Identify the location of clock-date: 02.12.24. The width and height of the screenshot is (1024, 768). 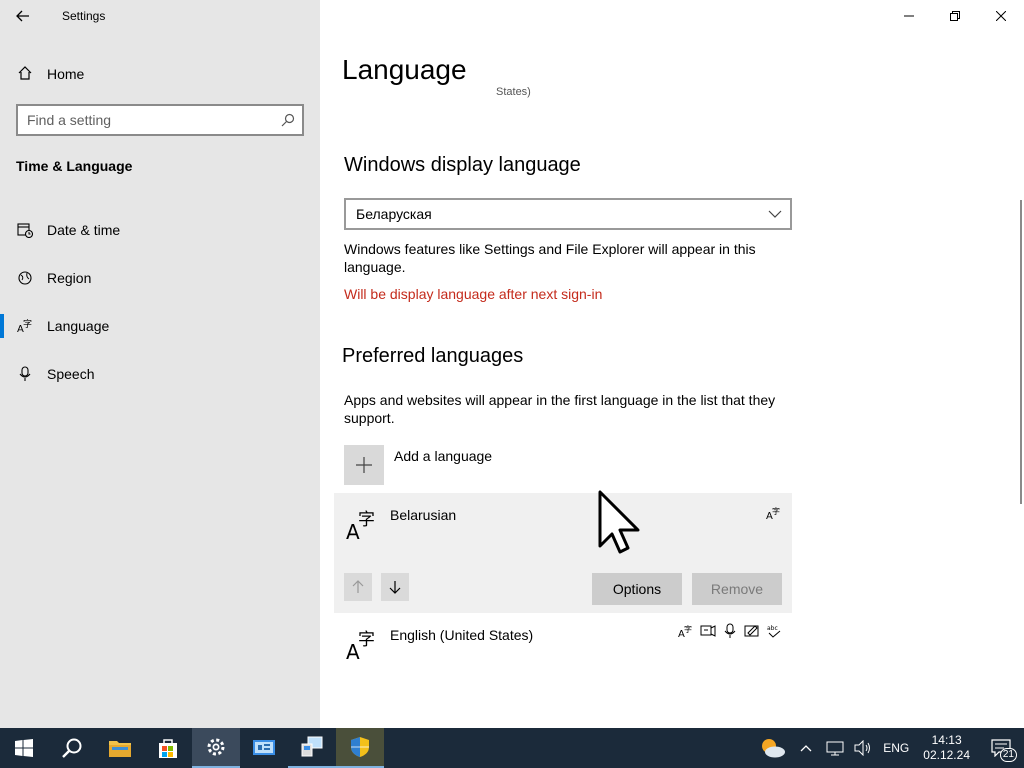
(946, 755).